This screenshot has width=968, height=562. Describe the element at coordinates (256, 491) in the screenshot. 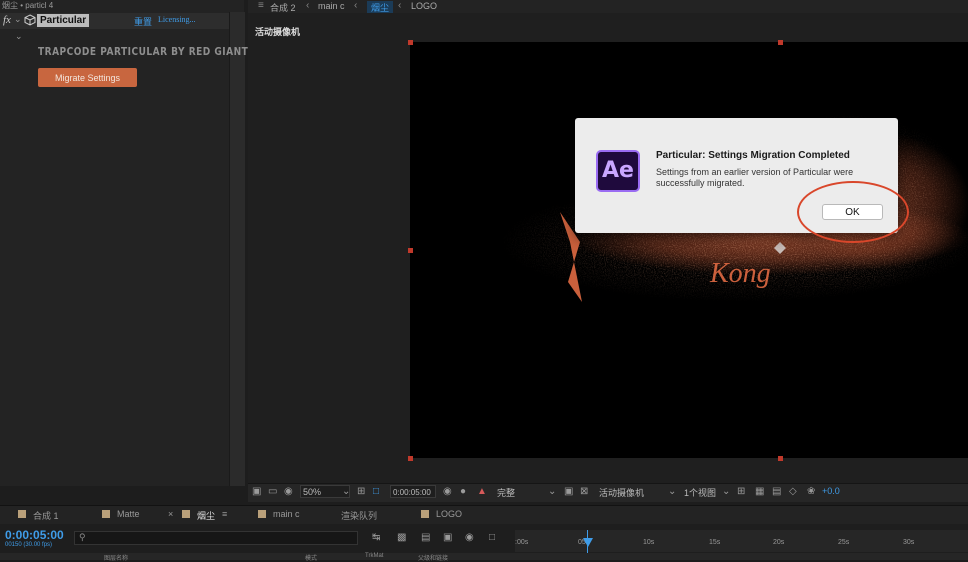

I see `always-preview-icon: ▣` at that location.